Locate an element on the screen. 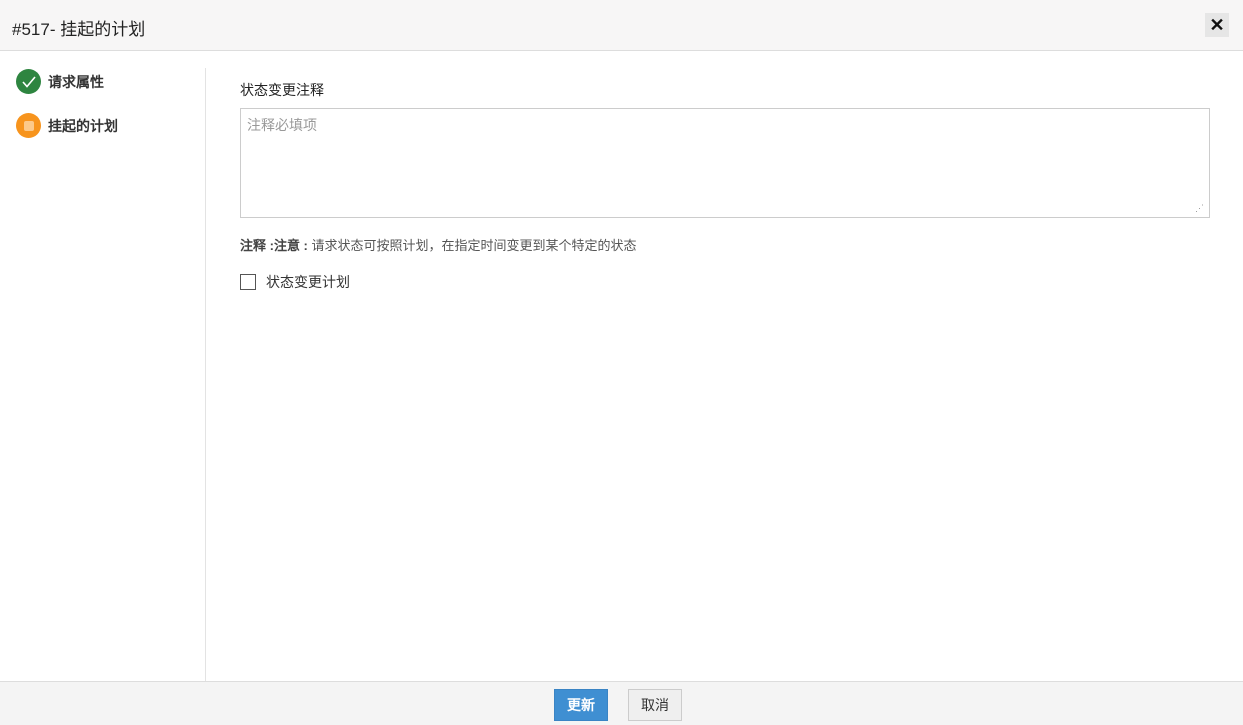 The height and width of the screenshot is (725, 1243). current-step-icon is located at coordinates (28, 125).